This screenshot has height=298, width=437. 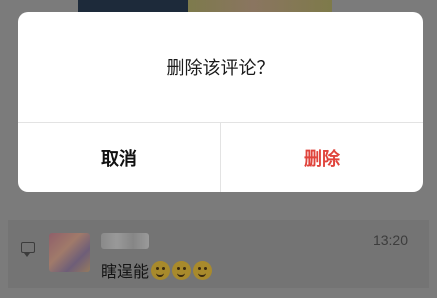 I want to click on dialog-message: 删除该评论？, so click(x=220, y=68).